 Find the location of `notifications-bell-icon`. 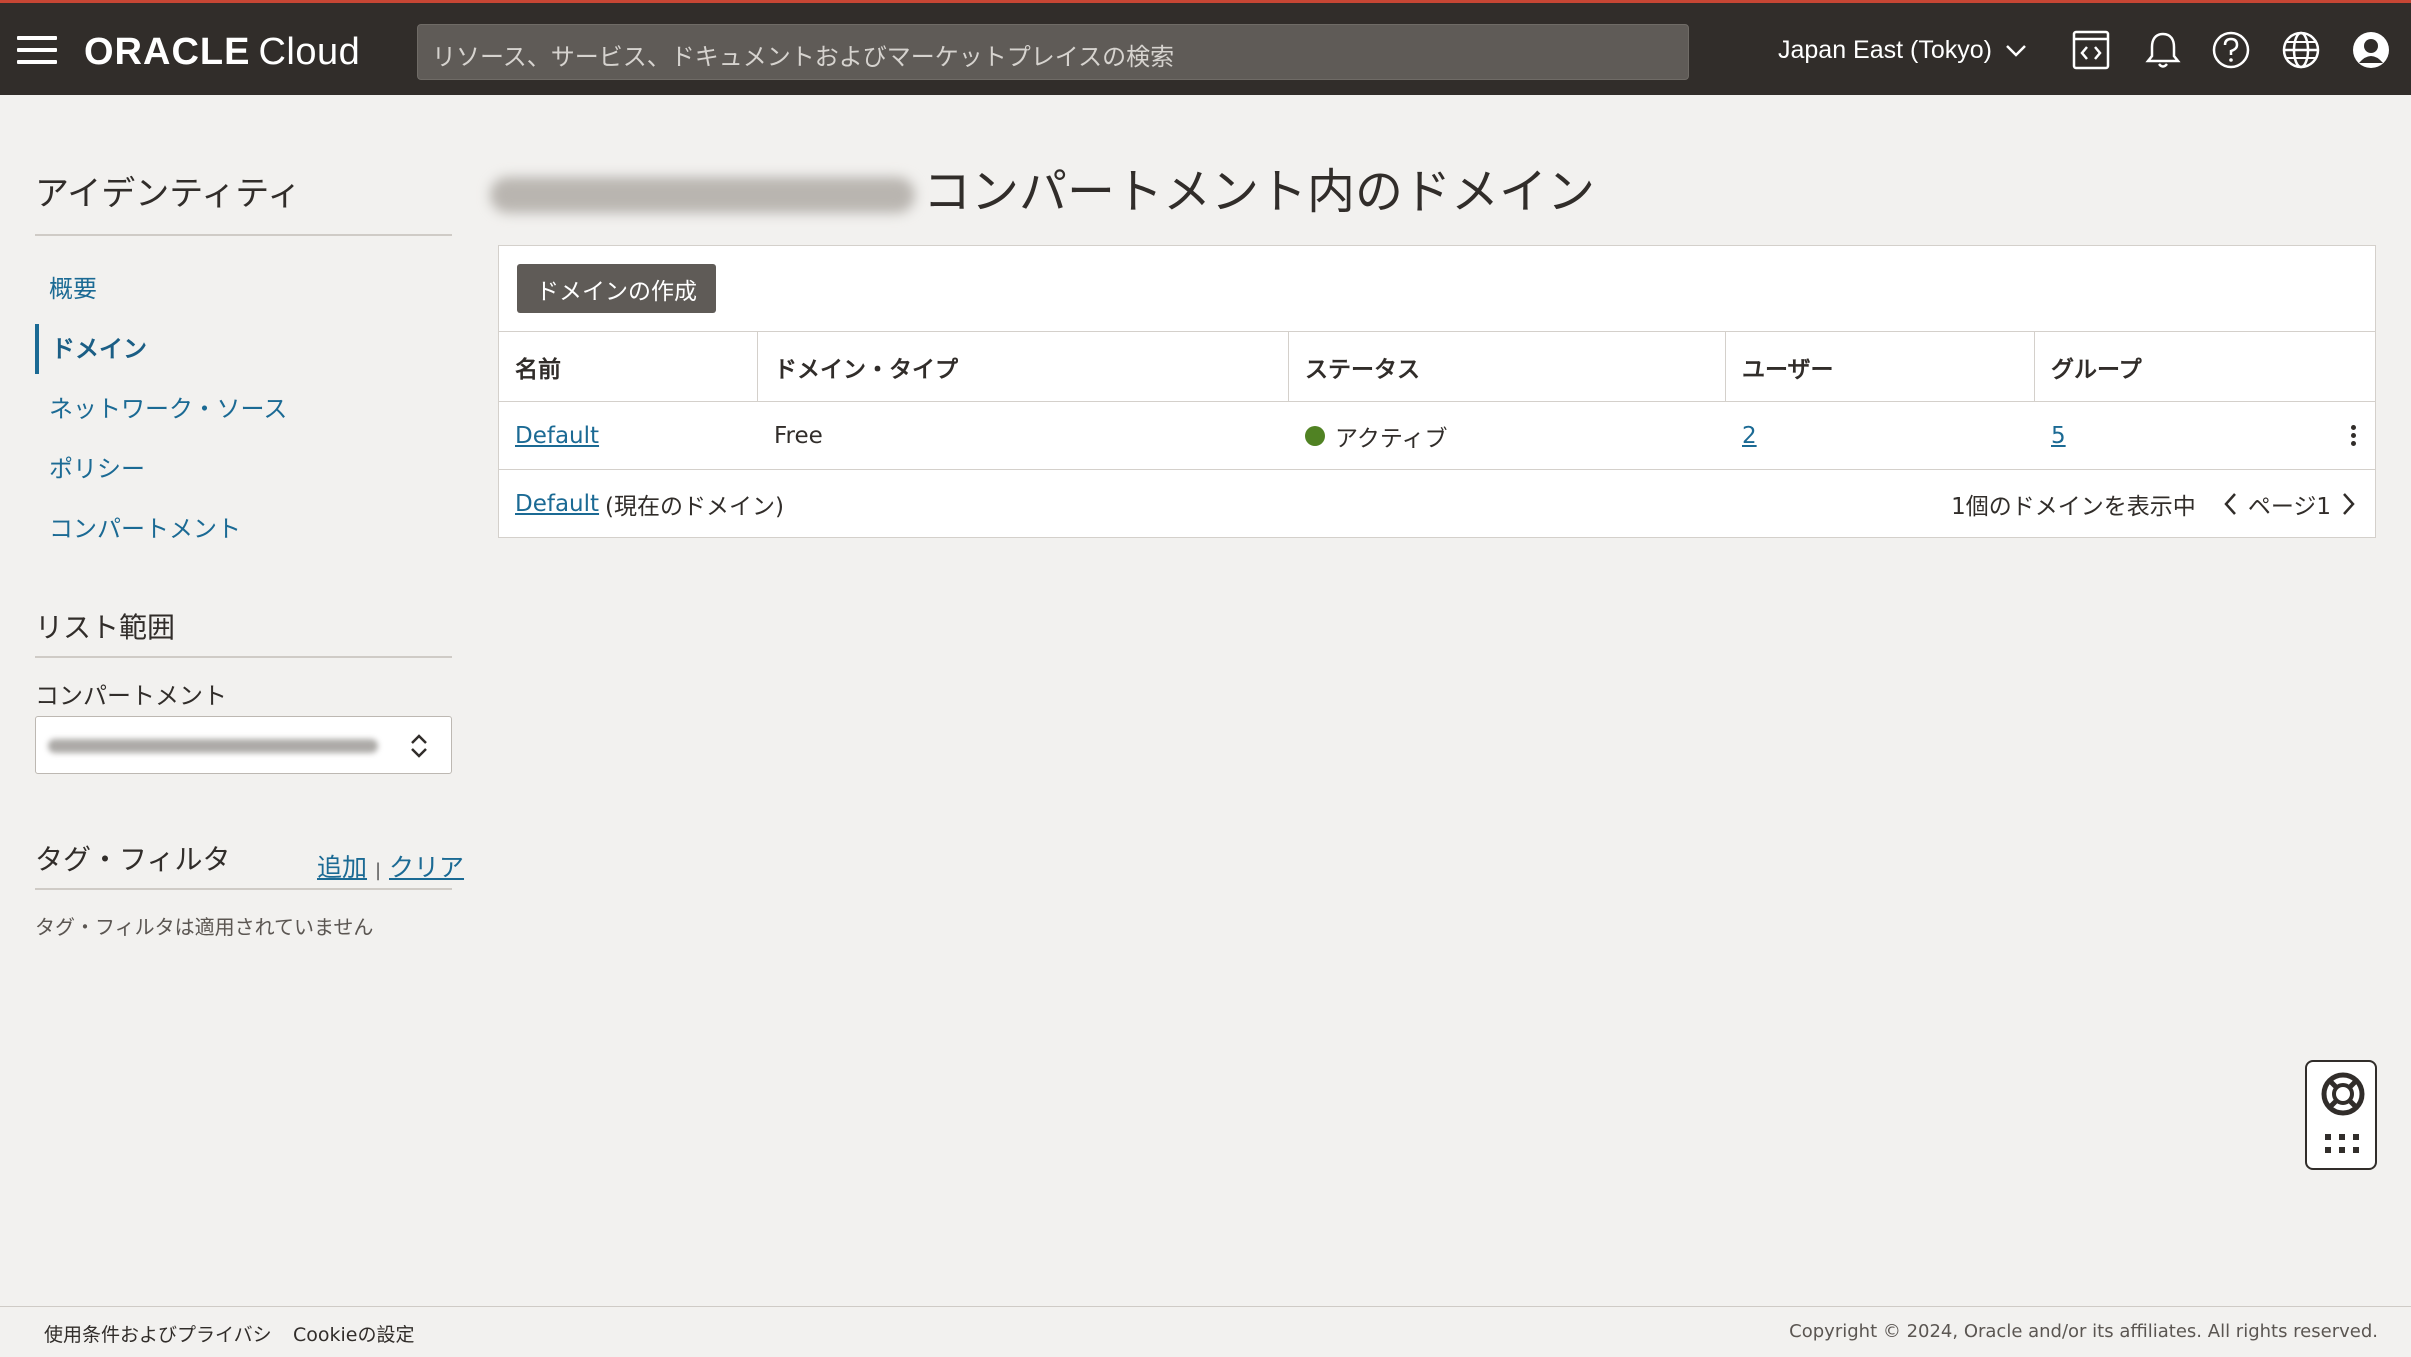

notifications-bell-icon is located at coordinates (2163, 50).